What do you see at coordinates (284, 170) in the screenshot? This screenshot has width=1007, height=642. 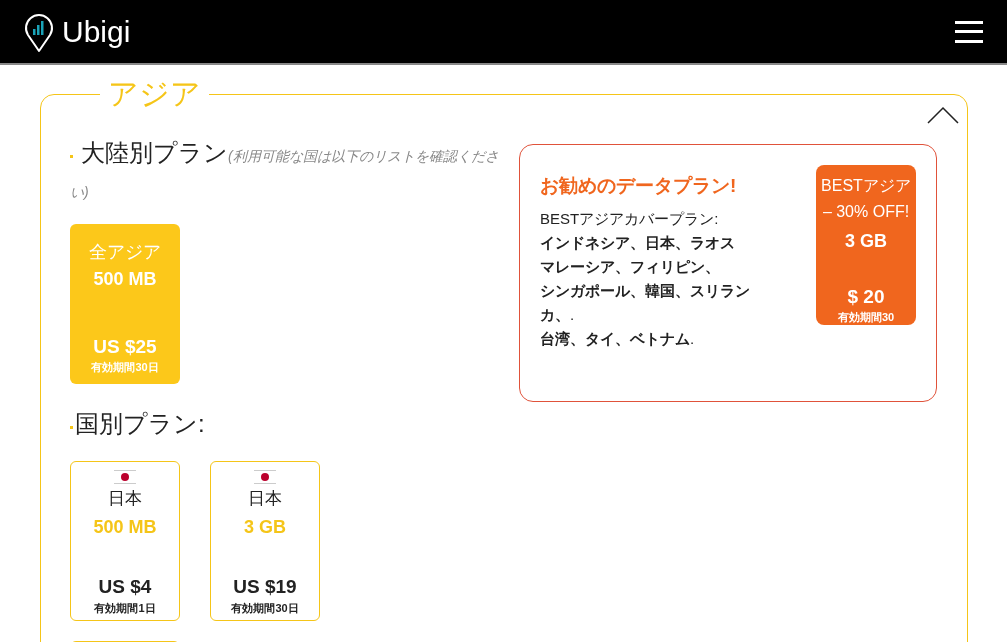 I see `continent-heading: 大陸別プラン(利用可能な国は以下のリストを確認ください)` at bounding box center [284, 170].